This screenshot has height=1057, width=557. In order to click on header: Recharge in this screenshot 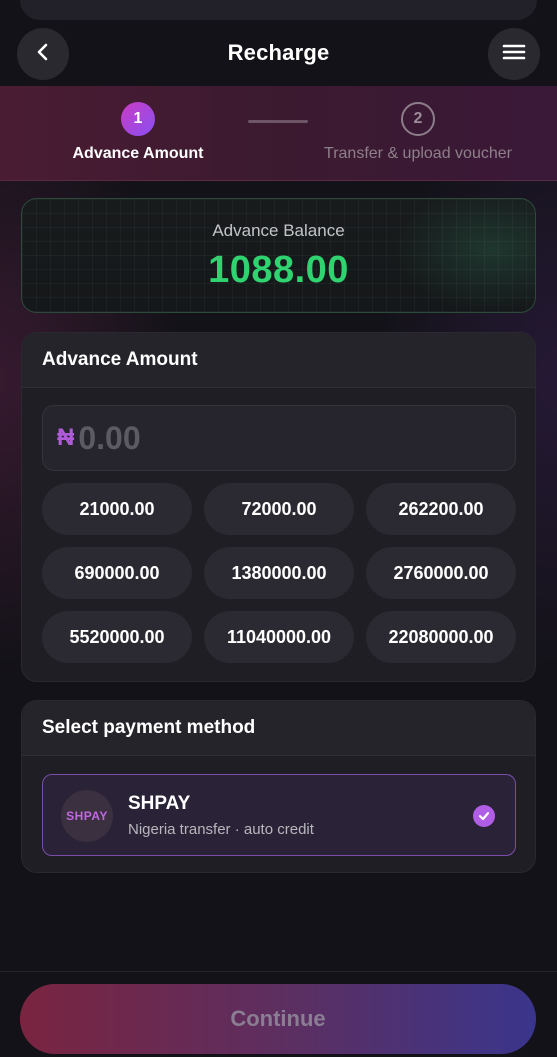, I will do `click(278, 53)`.